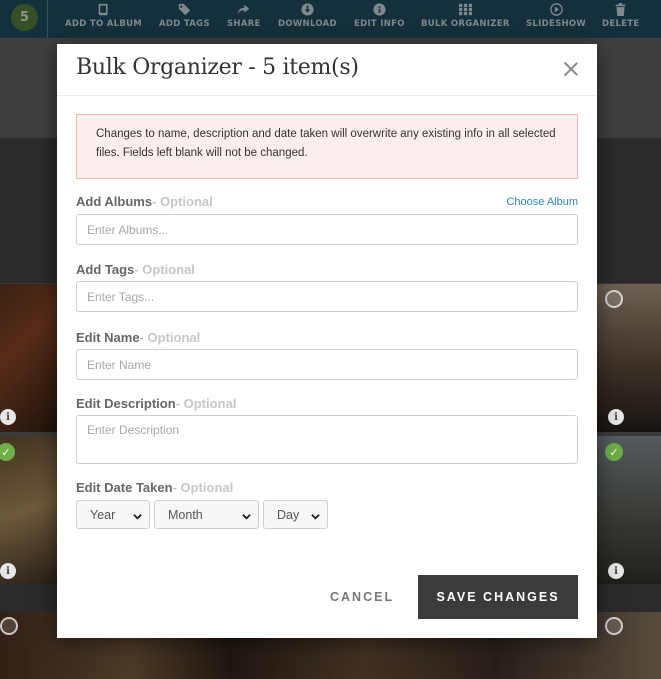  Describe the element at coordinates (614, 452) in the screenshot. I see `checkmark-icon: ✓` at that location.